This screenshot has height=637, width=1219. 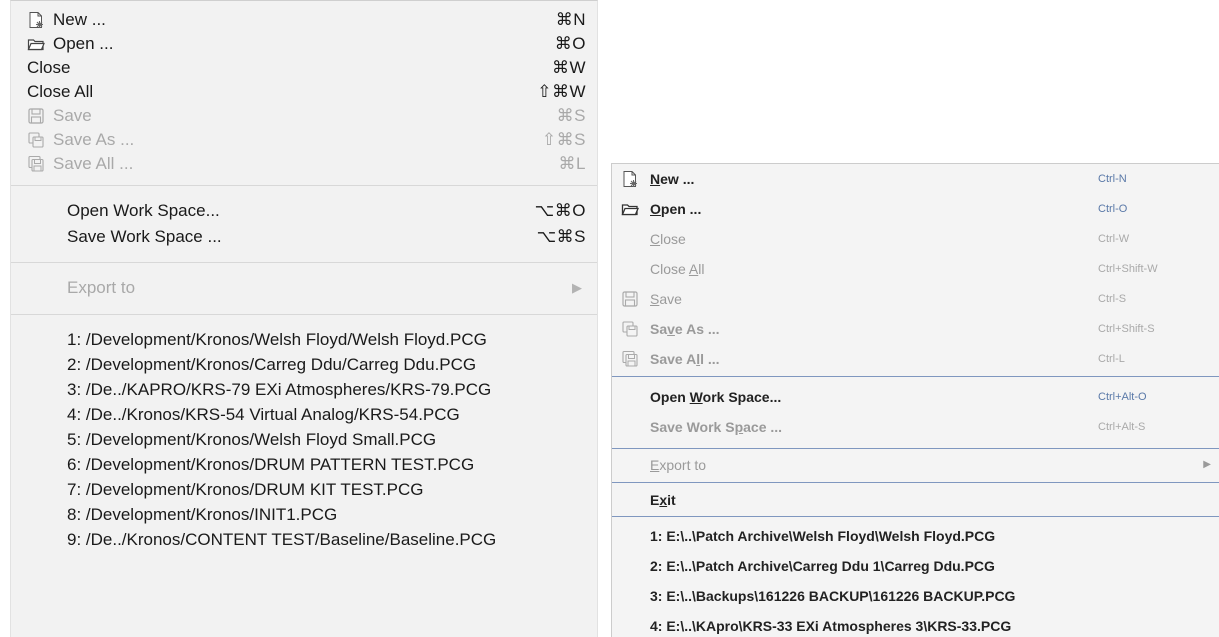 I want to click on recent-file-item: 8: /Development/Kronos/INIT1.PCG, so click(x=304, y=515).